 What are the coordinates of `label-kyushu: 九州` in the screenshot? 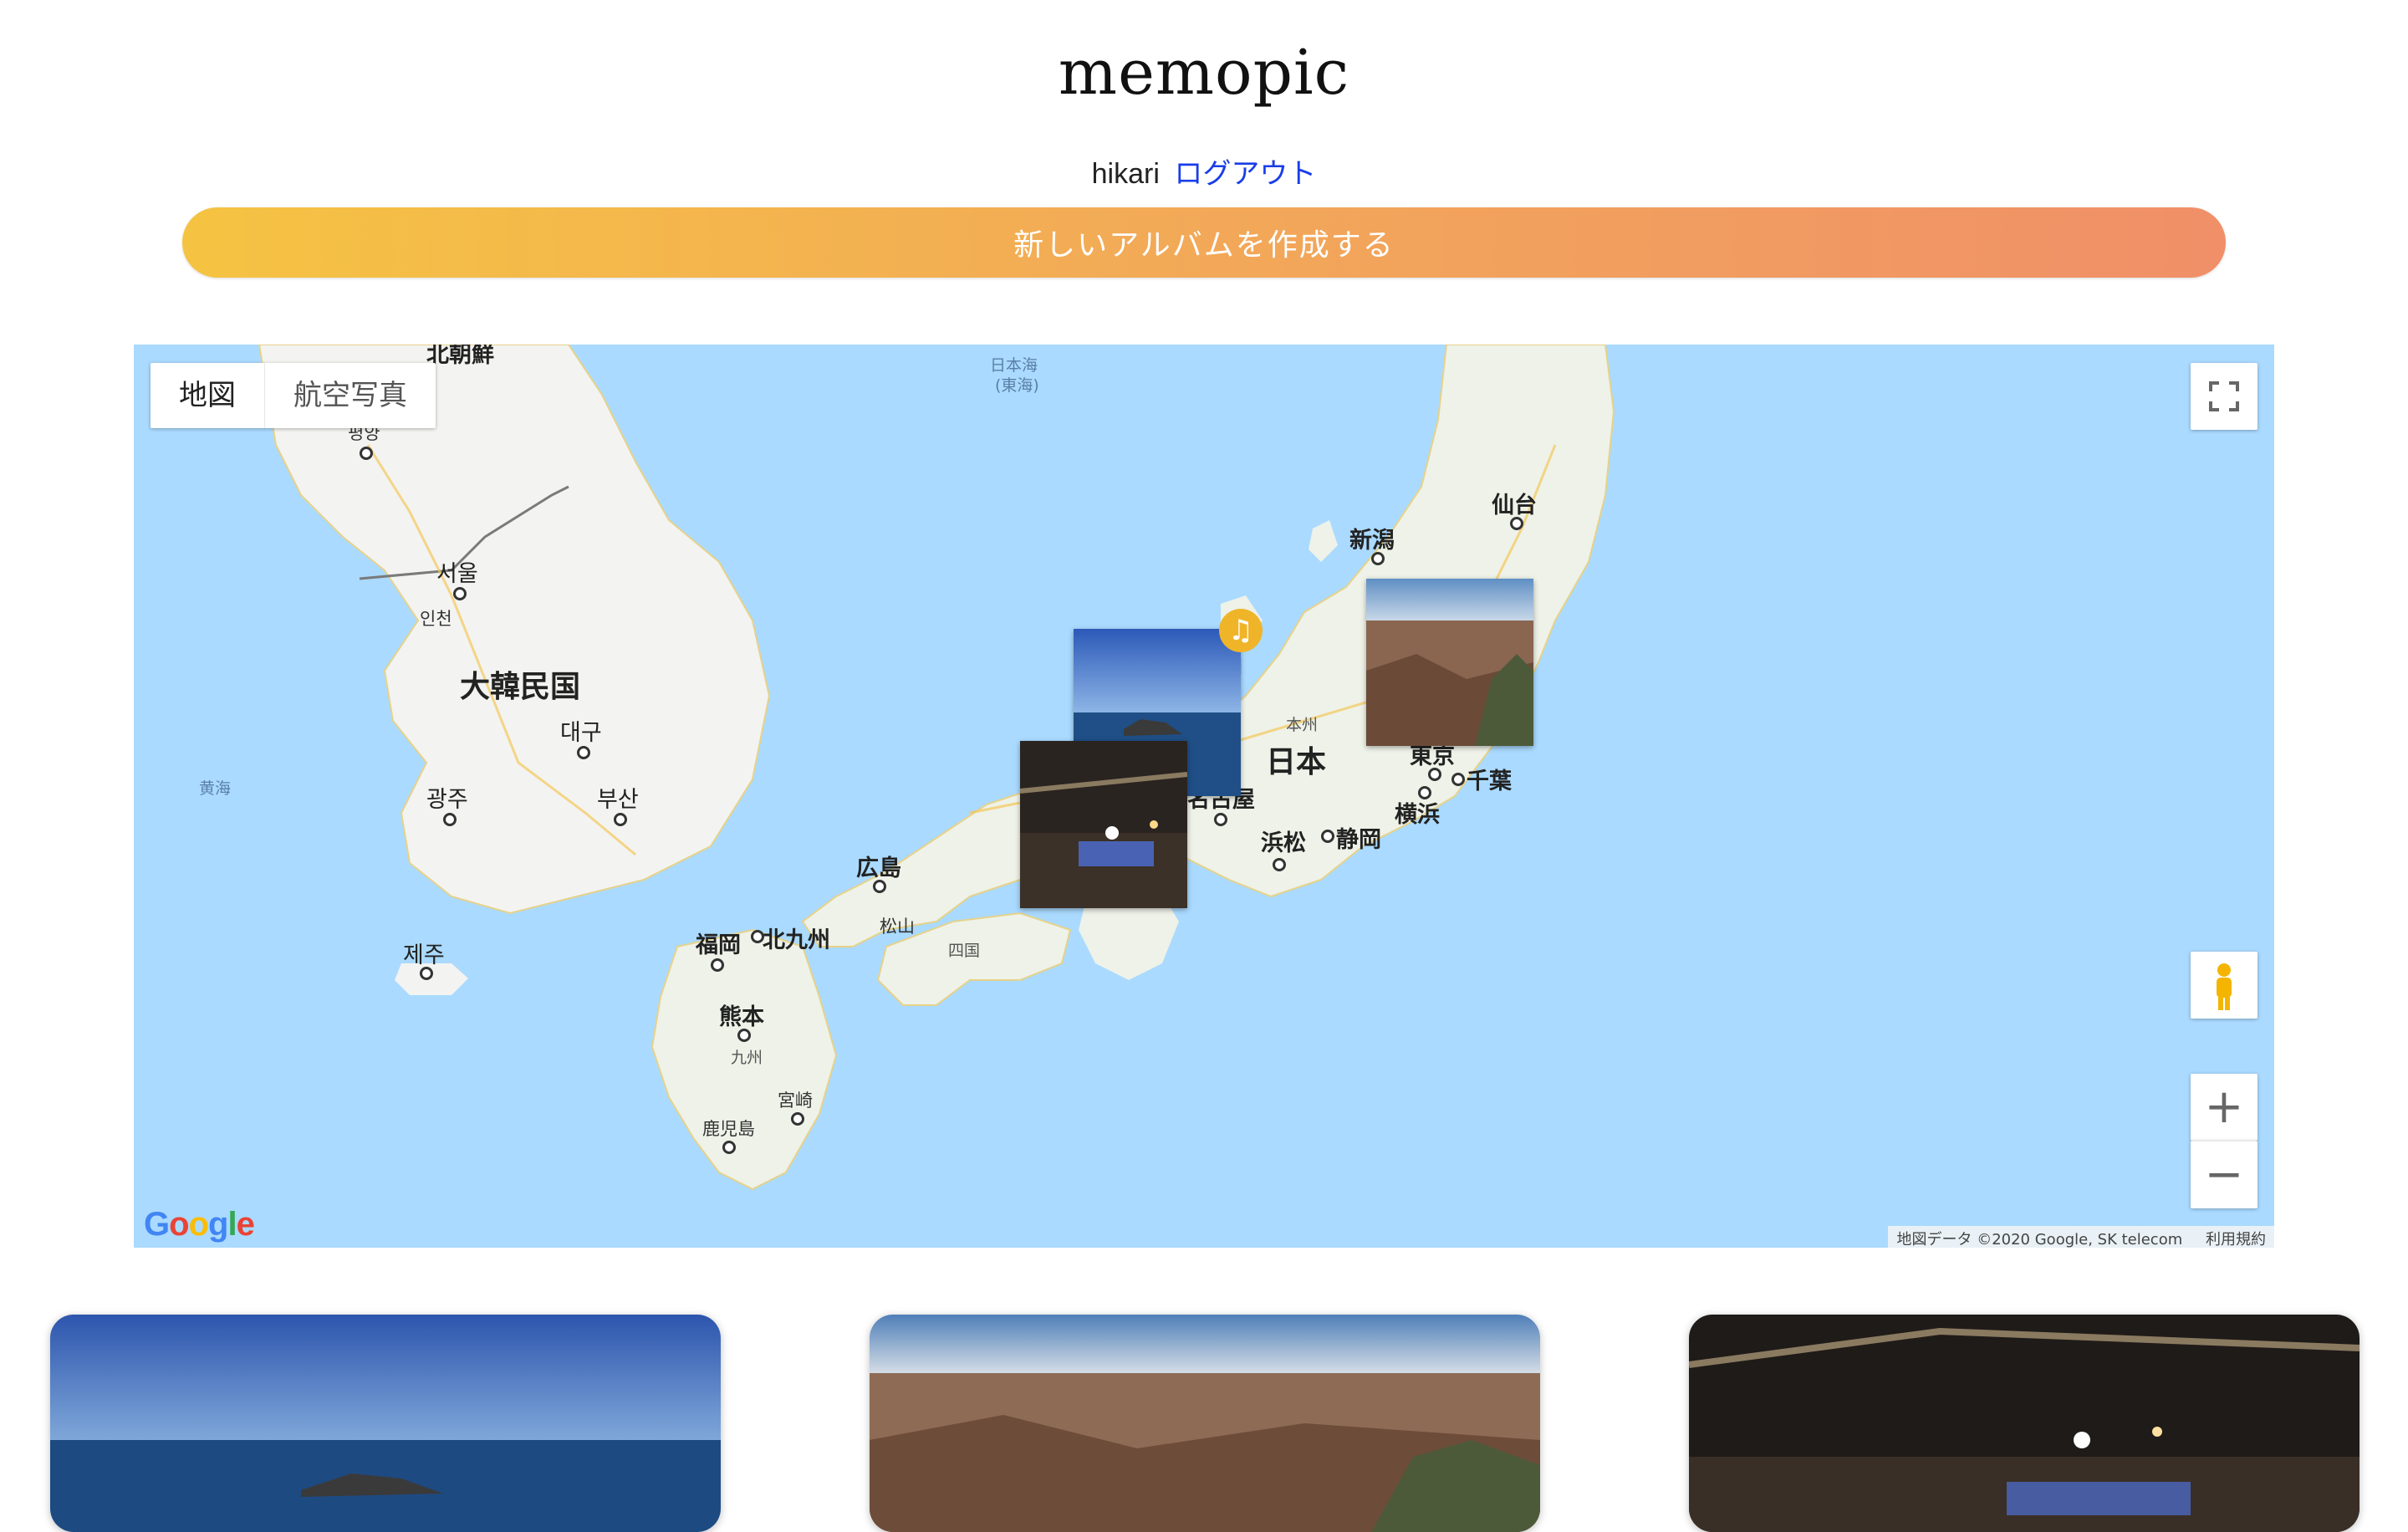 It's located at (747, 1058).